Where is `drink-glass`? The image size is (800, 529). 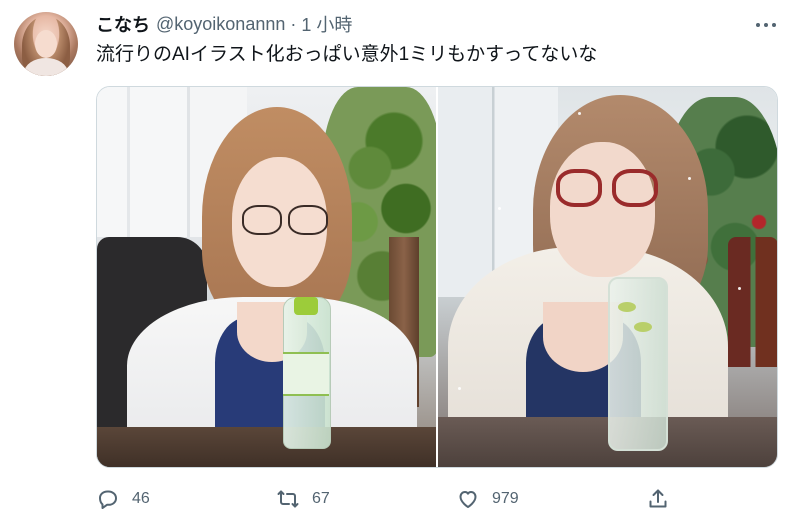 drink-glass is located at coordinates (638, 364).